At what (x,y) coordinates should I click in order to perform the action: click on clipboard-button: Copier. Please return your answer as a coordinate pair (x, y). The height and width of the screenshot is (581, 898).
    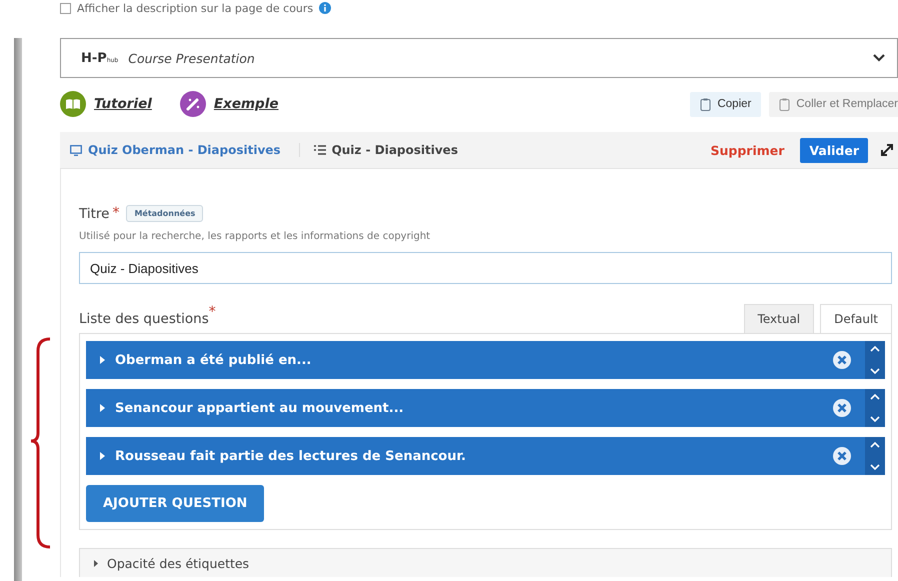
    Looking at the image, I should click on (726, 104).